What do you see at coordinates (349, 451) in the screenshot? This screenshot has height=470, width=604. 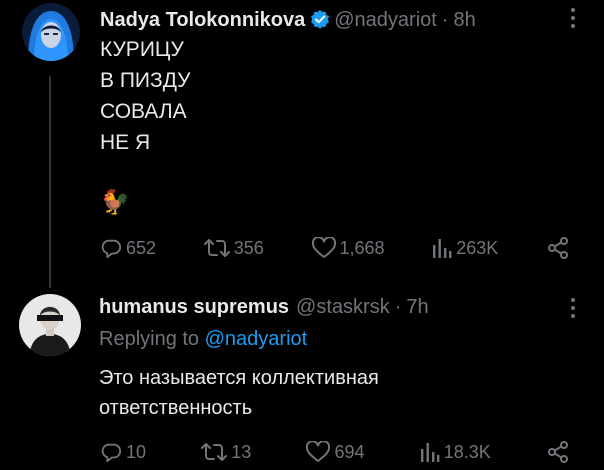 I see `like-count: 694` at bounding box center [349, 451].